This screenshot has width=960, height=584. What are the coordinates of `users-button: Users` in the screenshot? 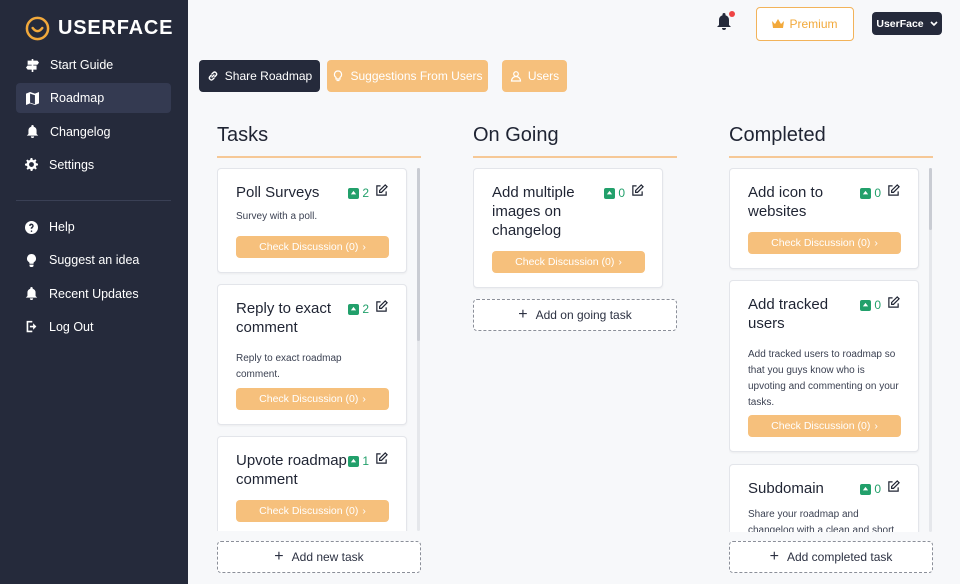 It's located at (534, 76).